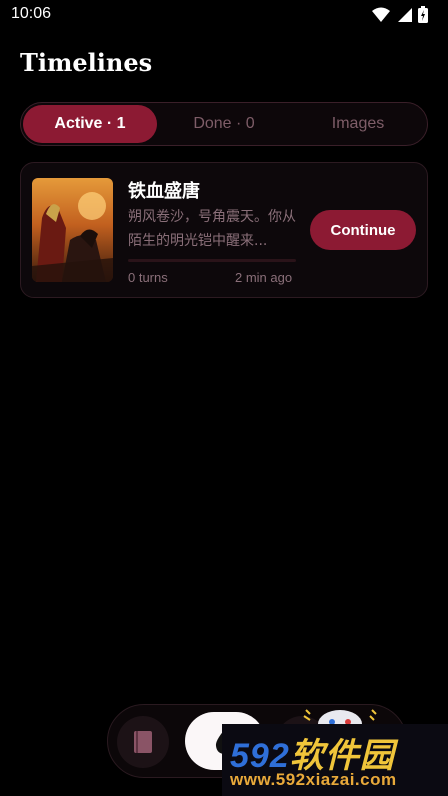 This screenshot has height=796, width=448. I want to click on status-icons, so click(400, 14).